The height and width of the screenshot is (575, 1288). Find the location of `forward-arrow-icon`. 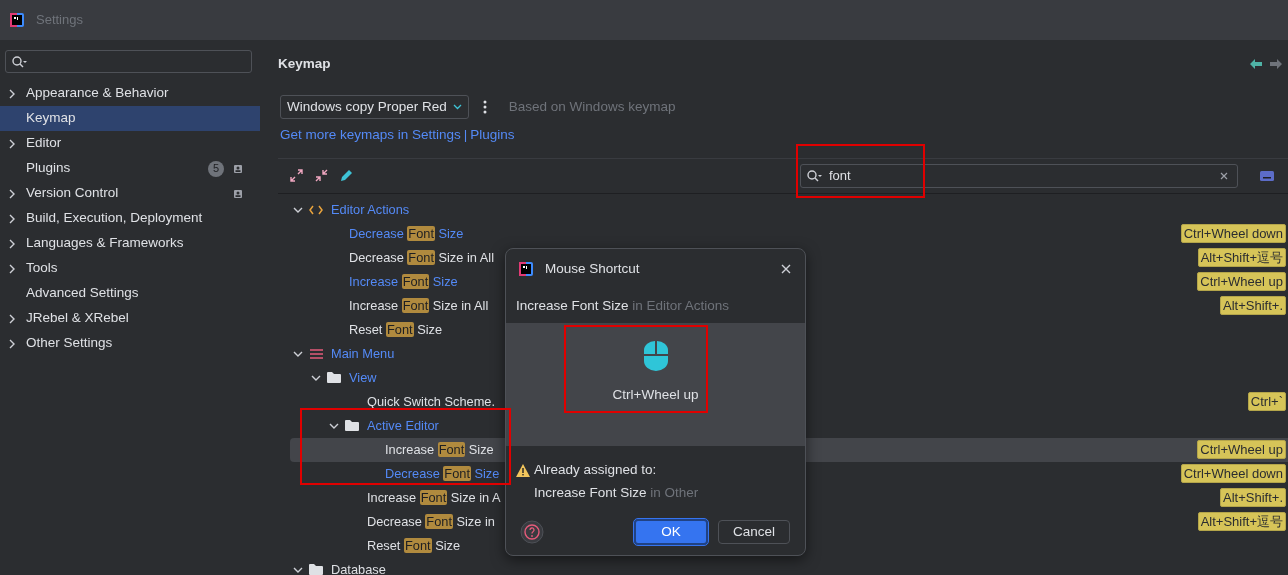

forward-arrow-icon is located at coordinates (1276, 64).